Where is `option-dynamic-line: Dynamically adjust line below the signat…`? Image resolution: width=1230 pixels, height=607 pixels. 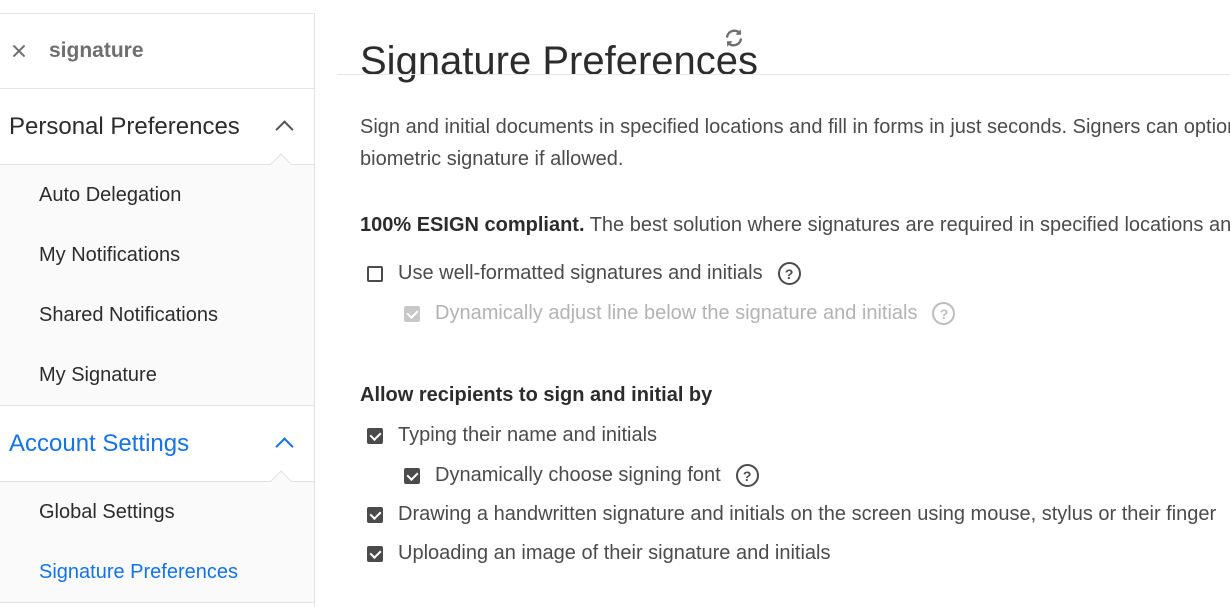 option-dynamic-line: Dynamically adjust line below the signat… is located at coordinates (680, 313).